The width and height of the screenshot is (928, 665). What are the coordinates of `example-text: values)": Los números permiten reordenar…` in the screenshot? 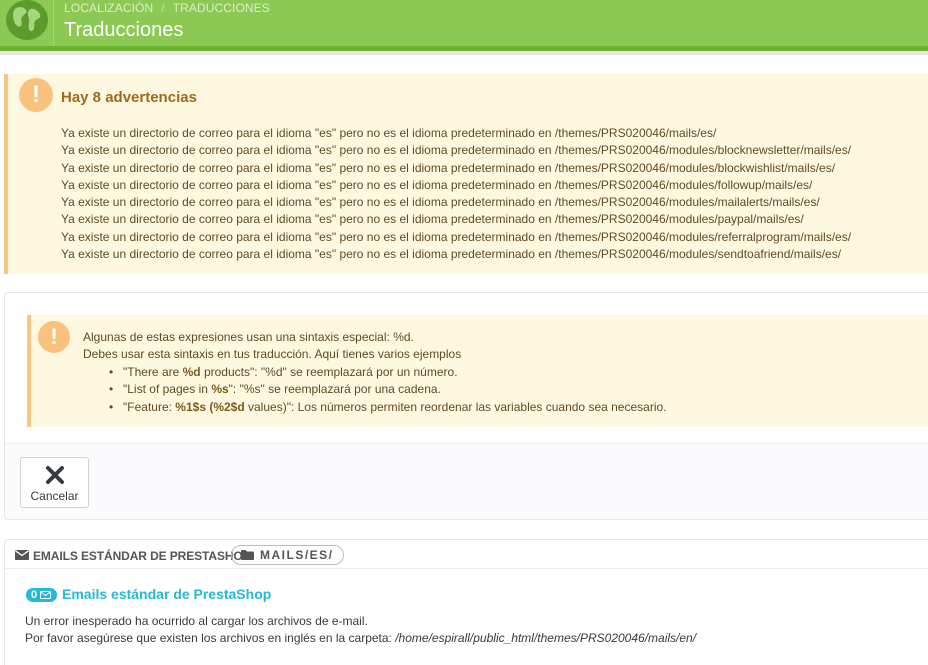 It's located at (455, 406).